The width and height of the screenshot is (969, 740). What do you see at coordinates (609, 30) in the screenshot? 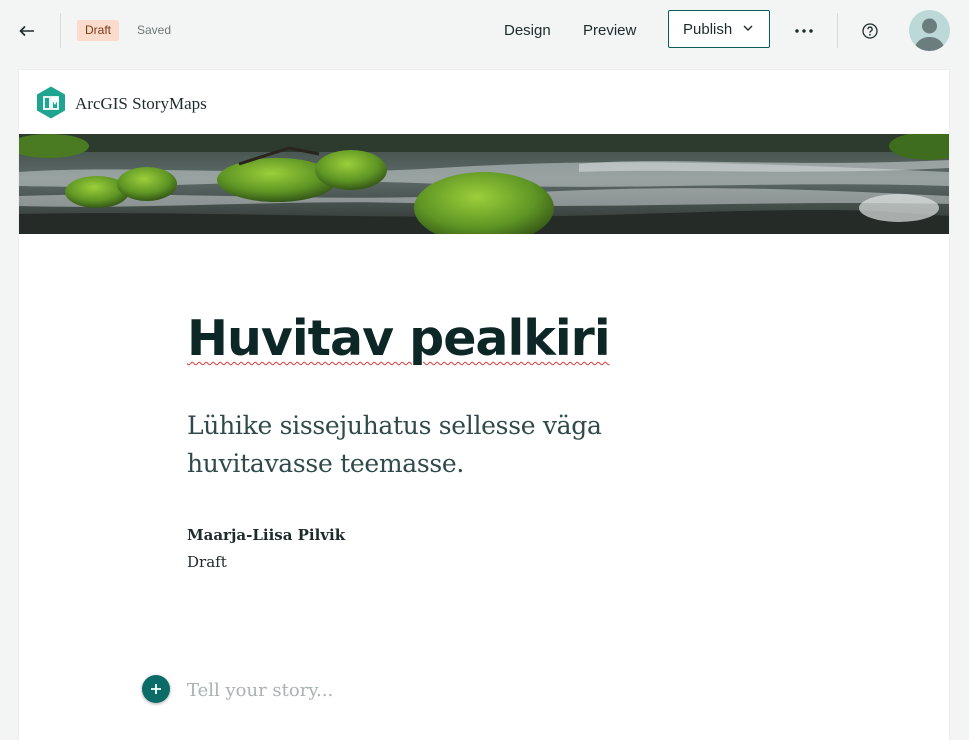
I see `preview-button: Preview` at bounding box center [609, 30].